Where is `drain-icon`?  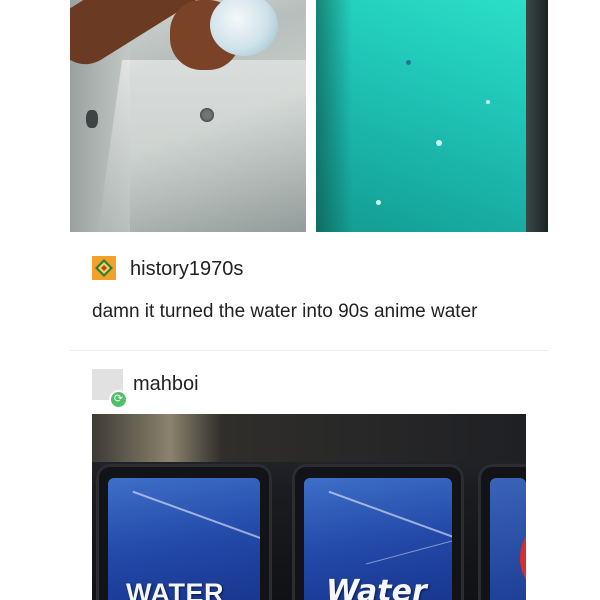 drain-icon is located at coordinates (92, 119).